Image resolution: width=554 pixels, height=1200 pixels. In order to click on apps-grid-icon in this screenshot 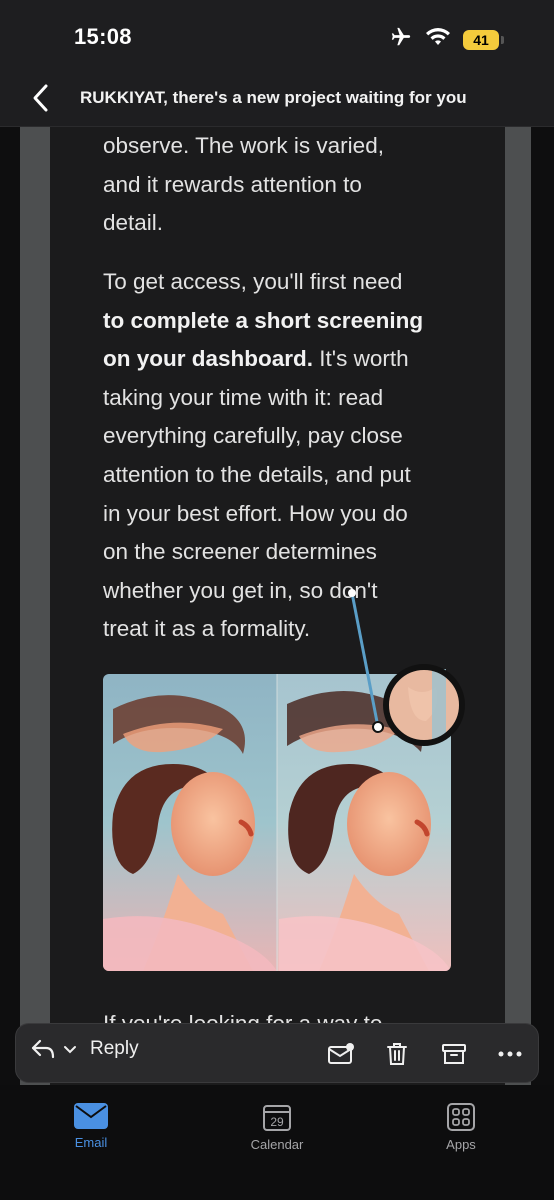, I will do `click(461, 1117)`.